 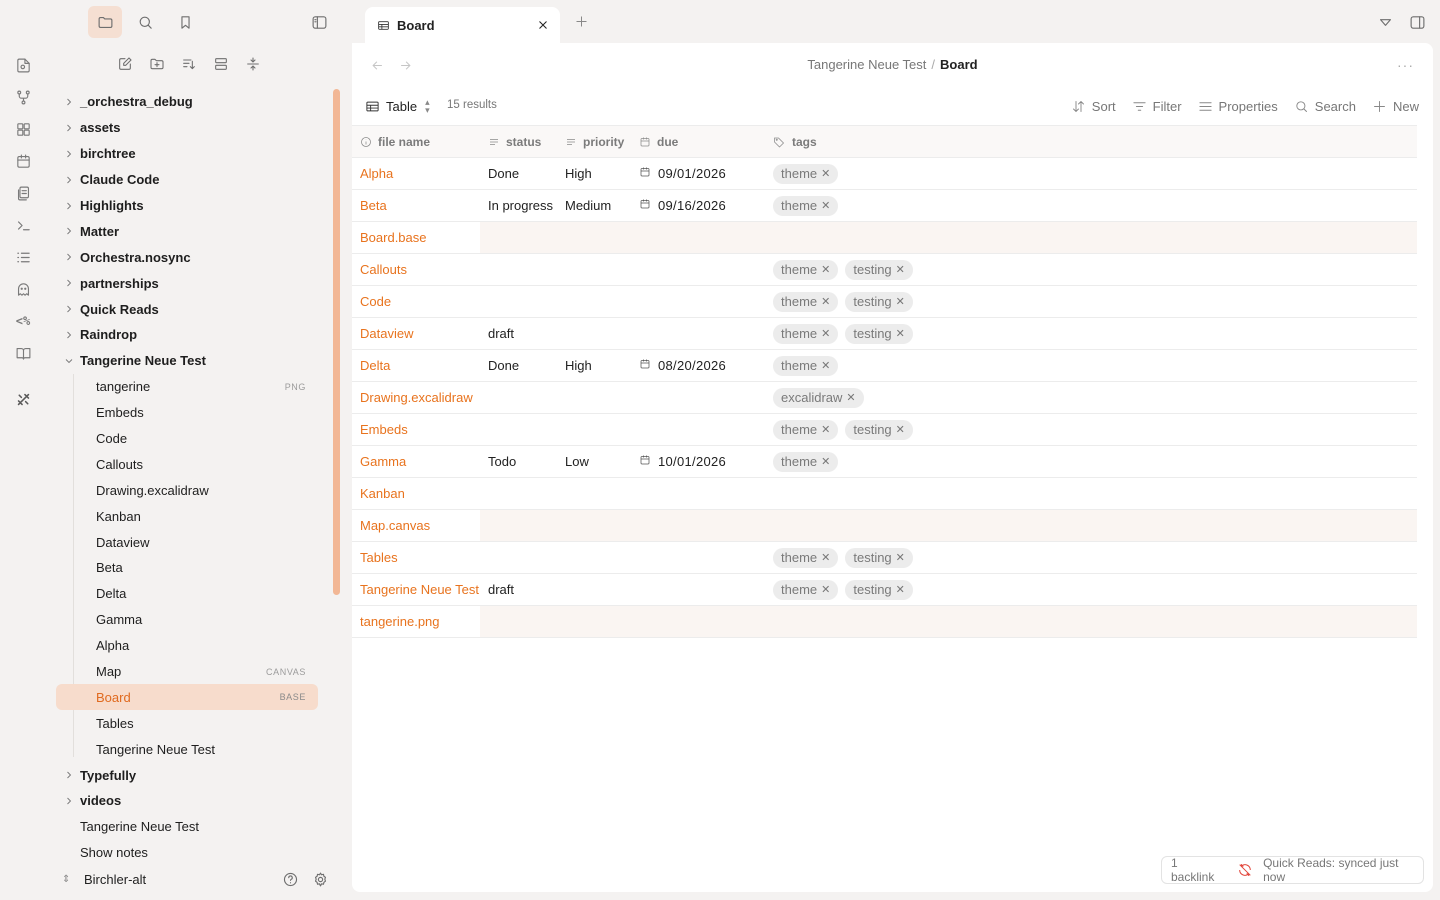 I want to click on cell-file-name: Board.base, so click(x=416, y=237).